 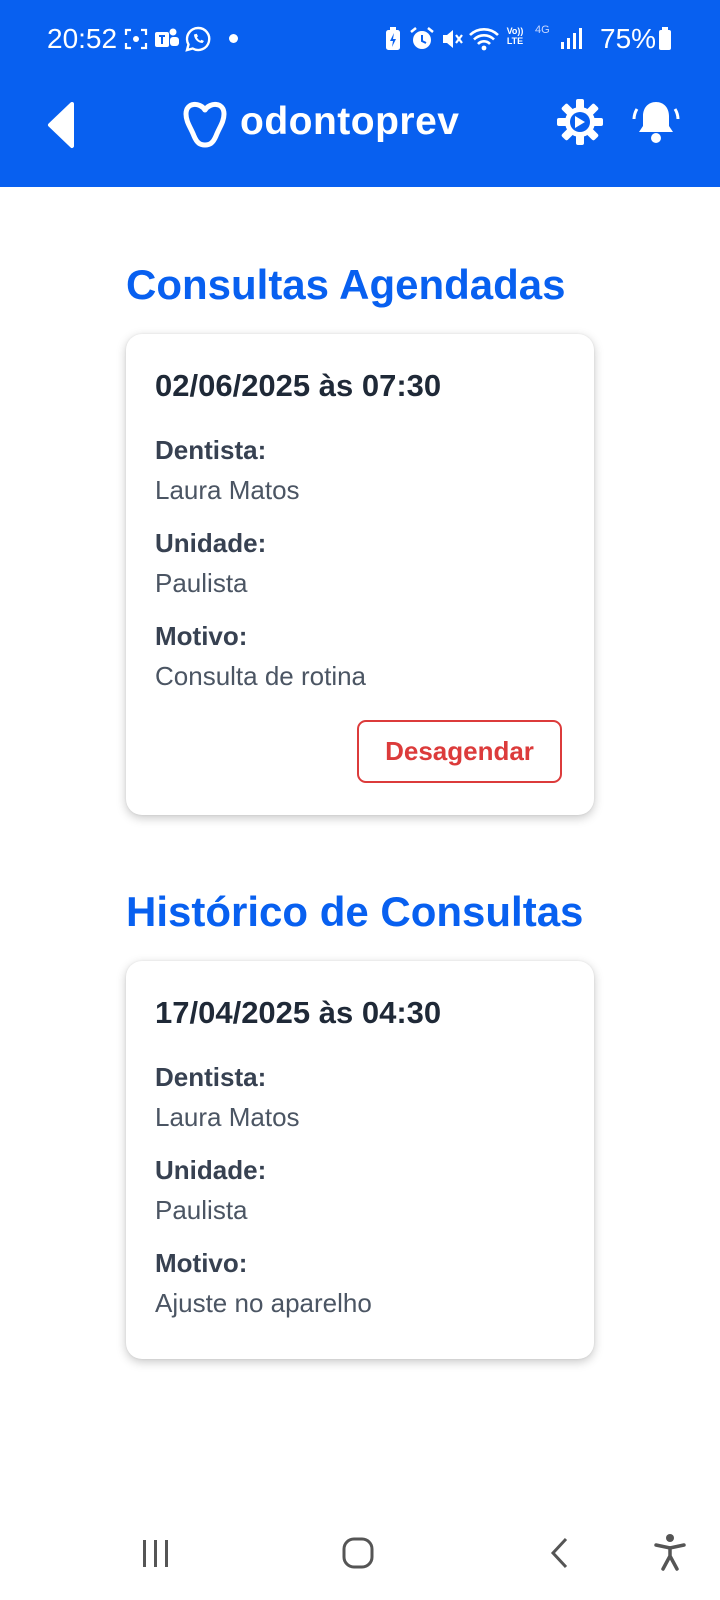 I want to click on recent-apps-icon, so click(x=156, y=1554).